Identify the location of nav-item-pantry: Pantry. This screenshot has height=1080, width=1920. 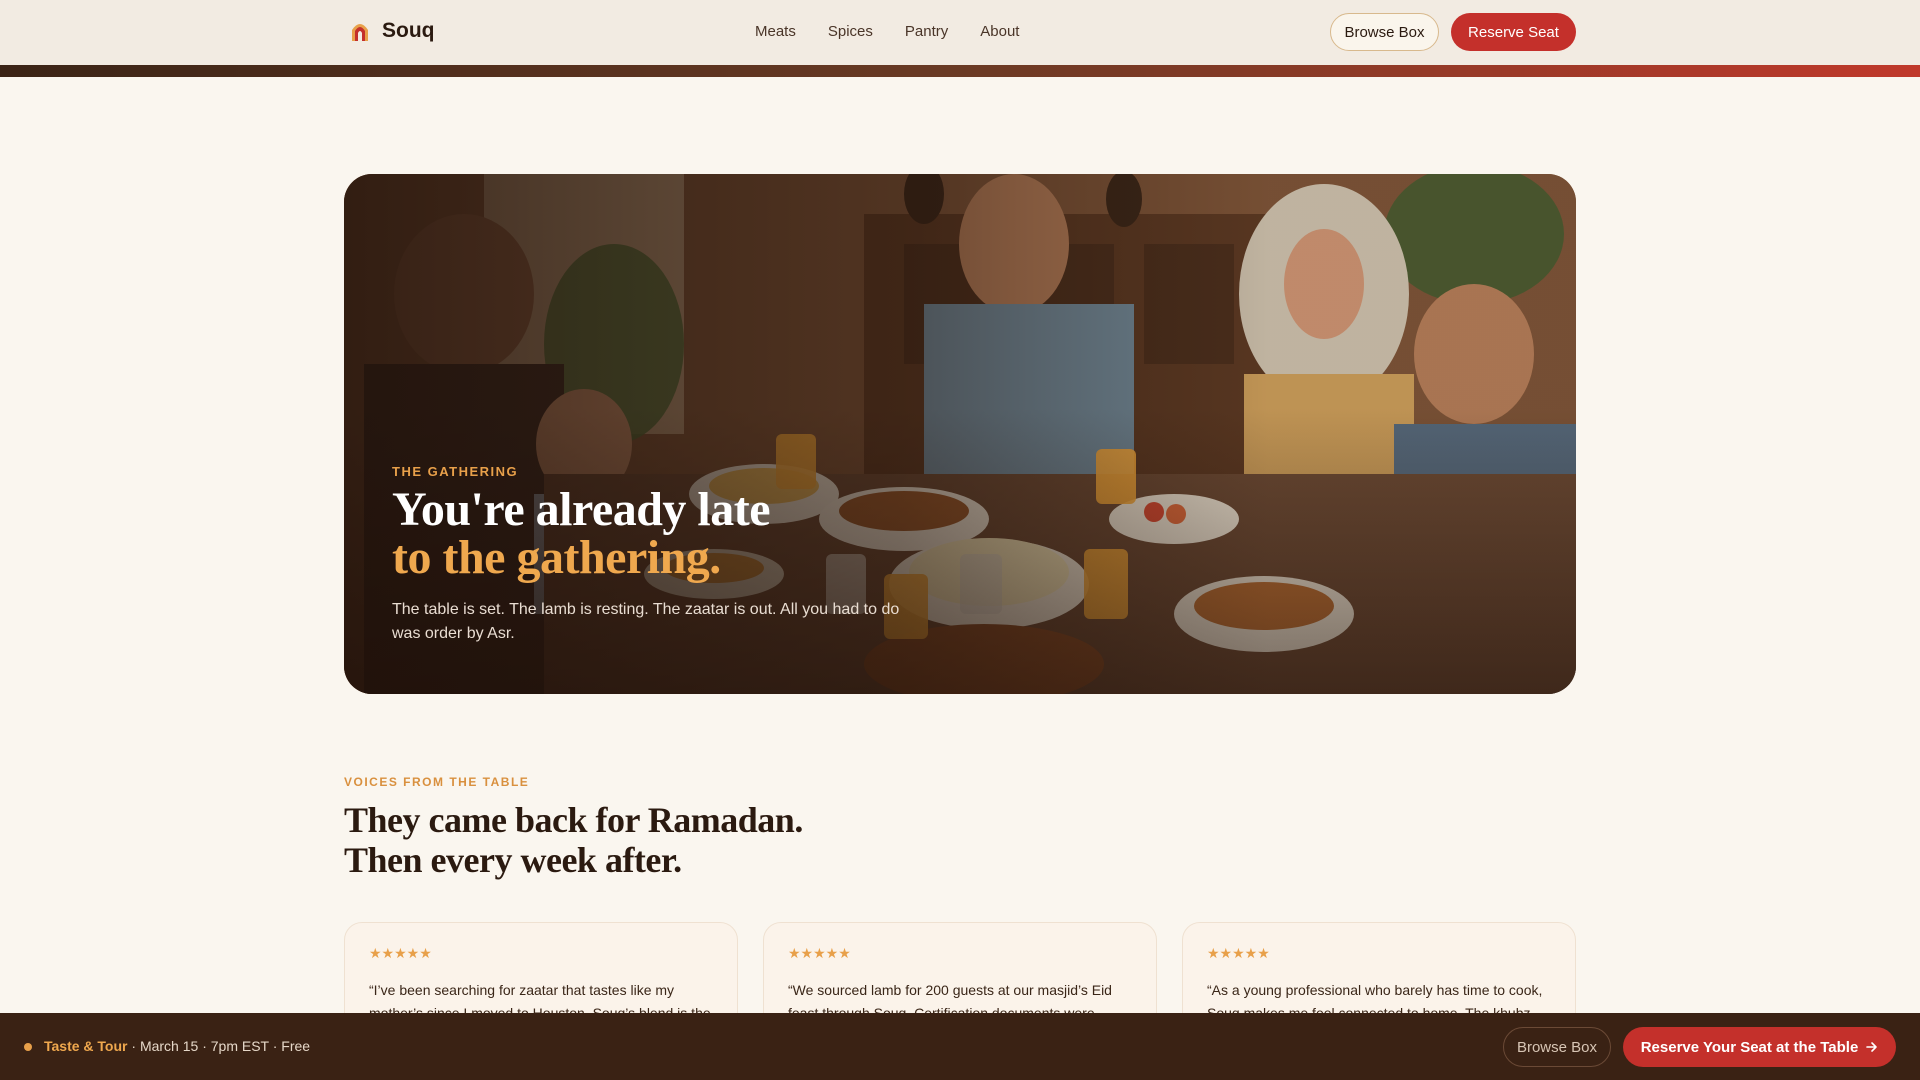
(926, 31).